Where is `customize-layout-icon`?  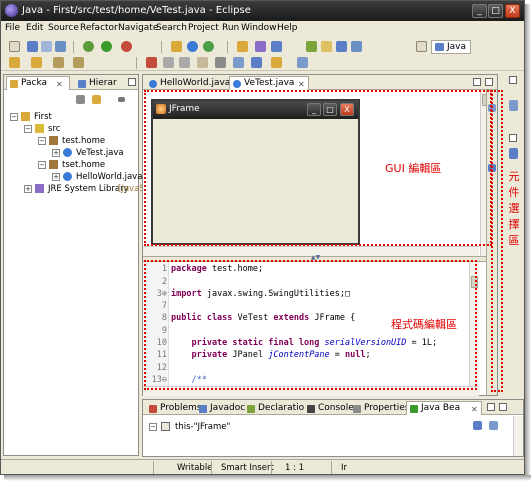 customize-layout-icon is located at coordinates (276, 62).